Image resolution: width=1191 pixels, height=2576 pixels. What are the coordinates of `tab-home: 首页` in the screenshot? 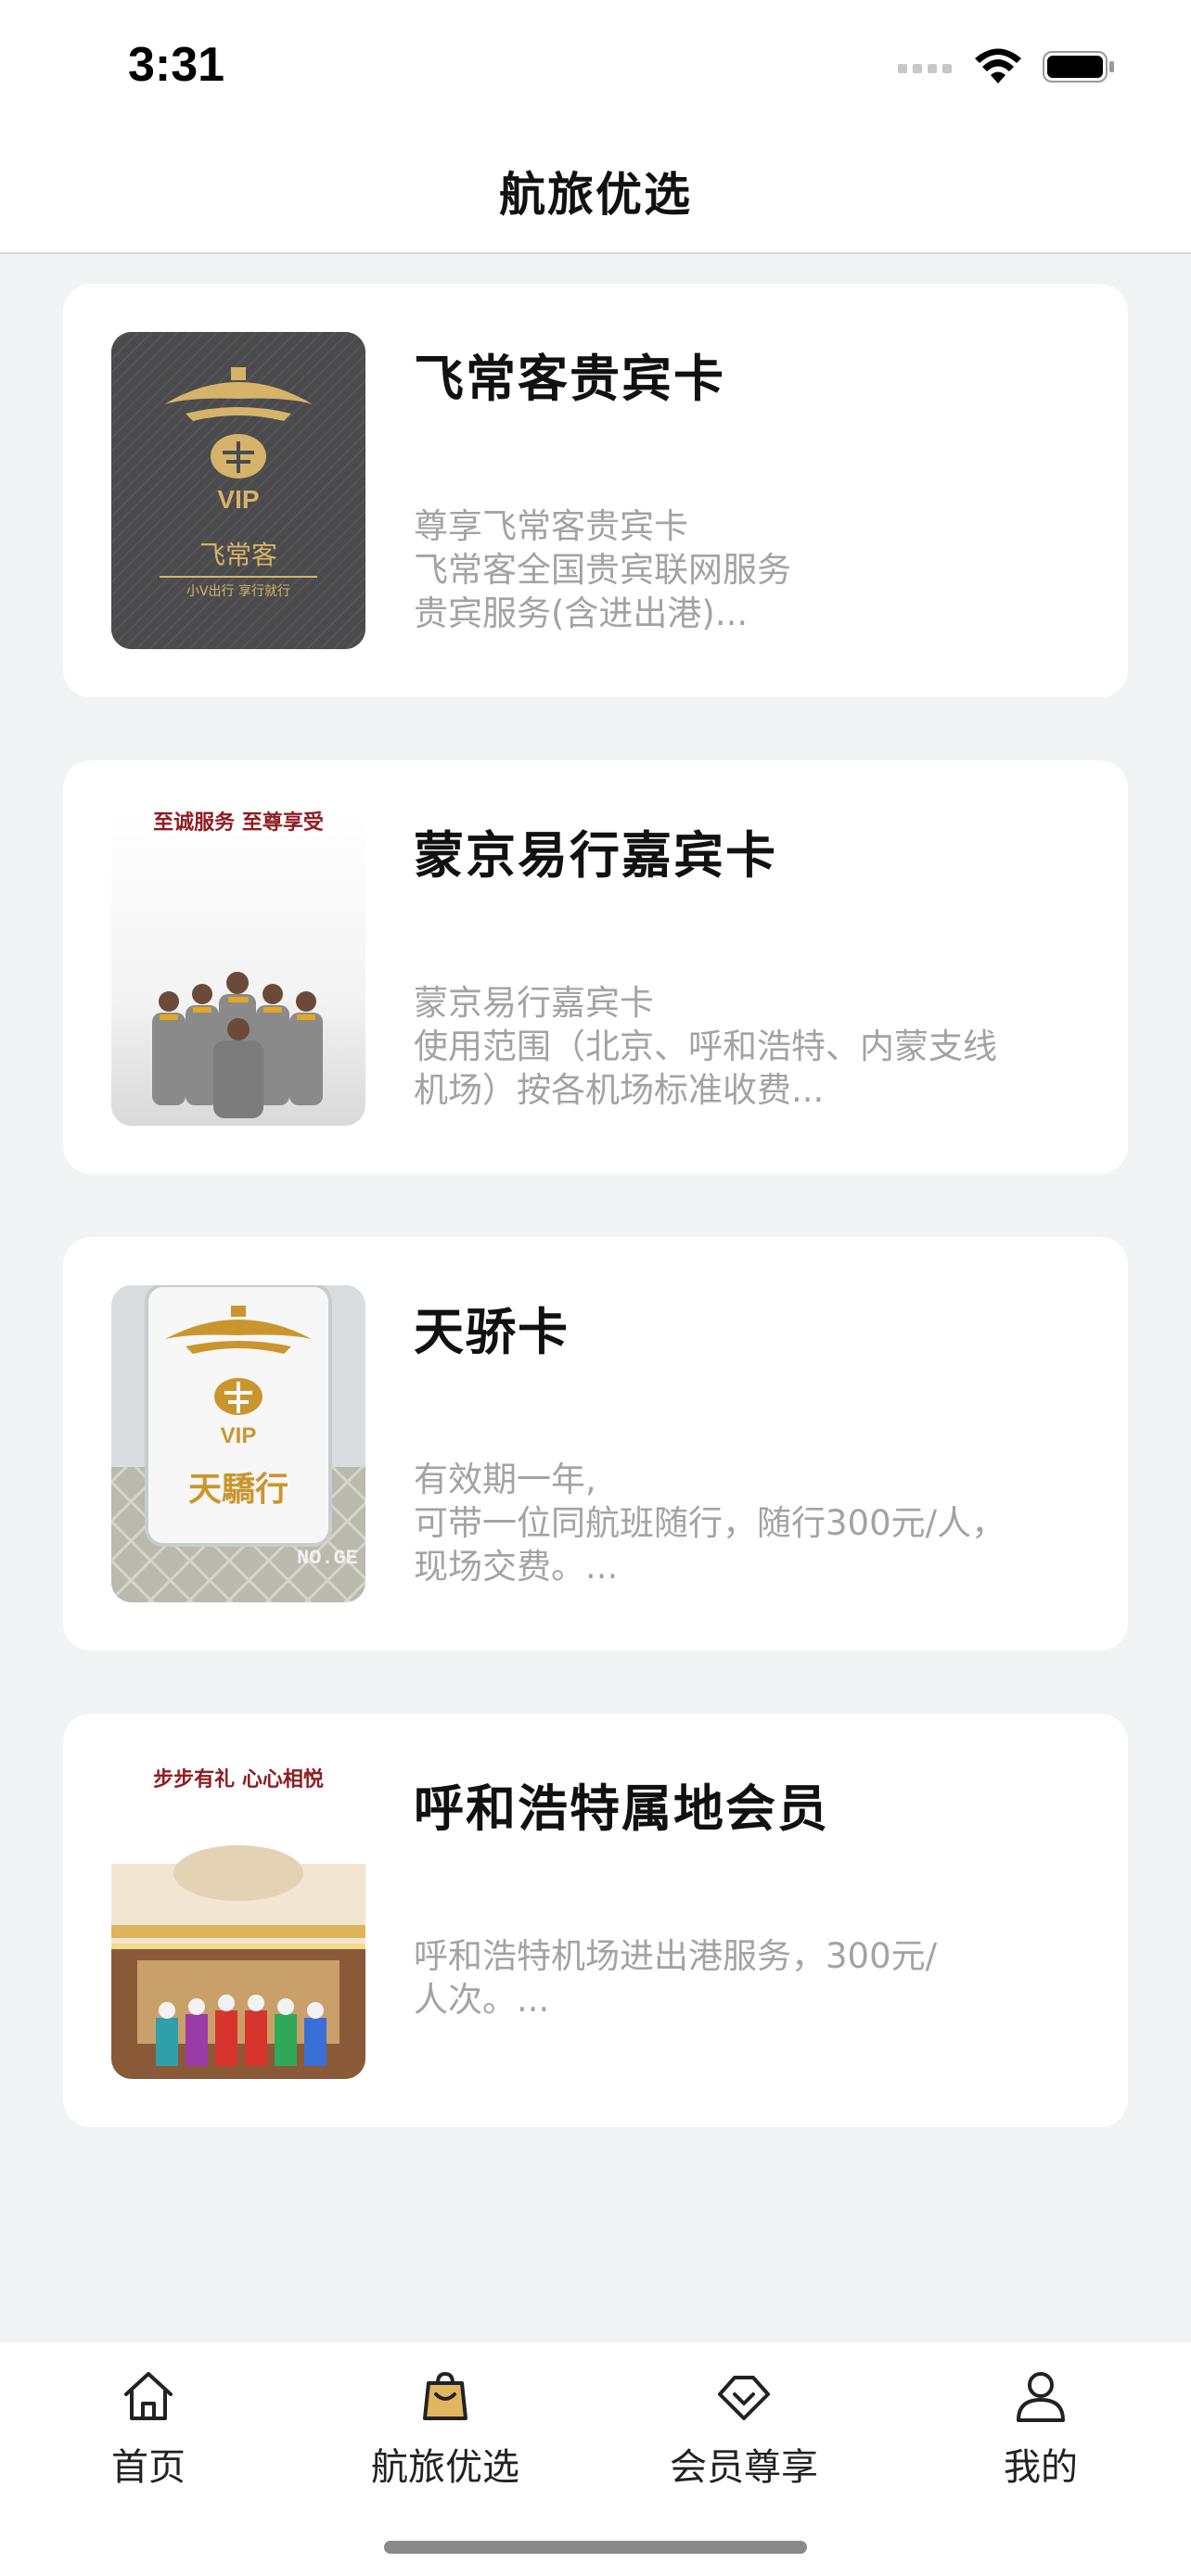 It's located at (148, 2428).